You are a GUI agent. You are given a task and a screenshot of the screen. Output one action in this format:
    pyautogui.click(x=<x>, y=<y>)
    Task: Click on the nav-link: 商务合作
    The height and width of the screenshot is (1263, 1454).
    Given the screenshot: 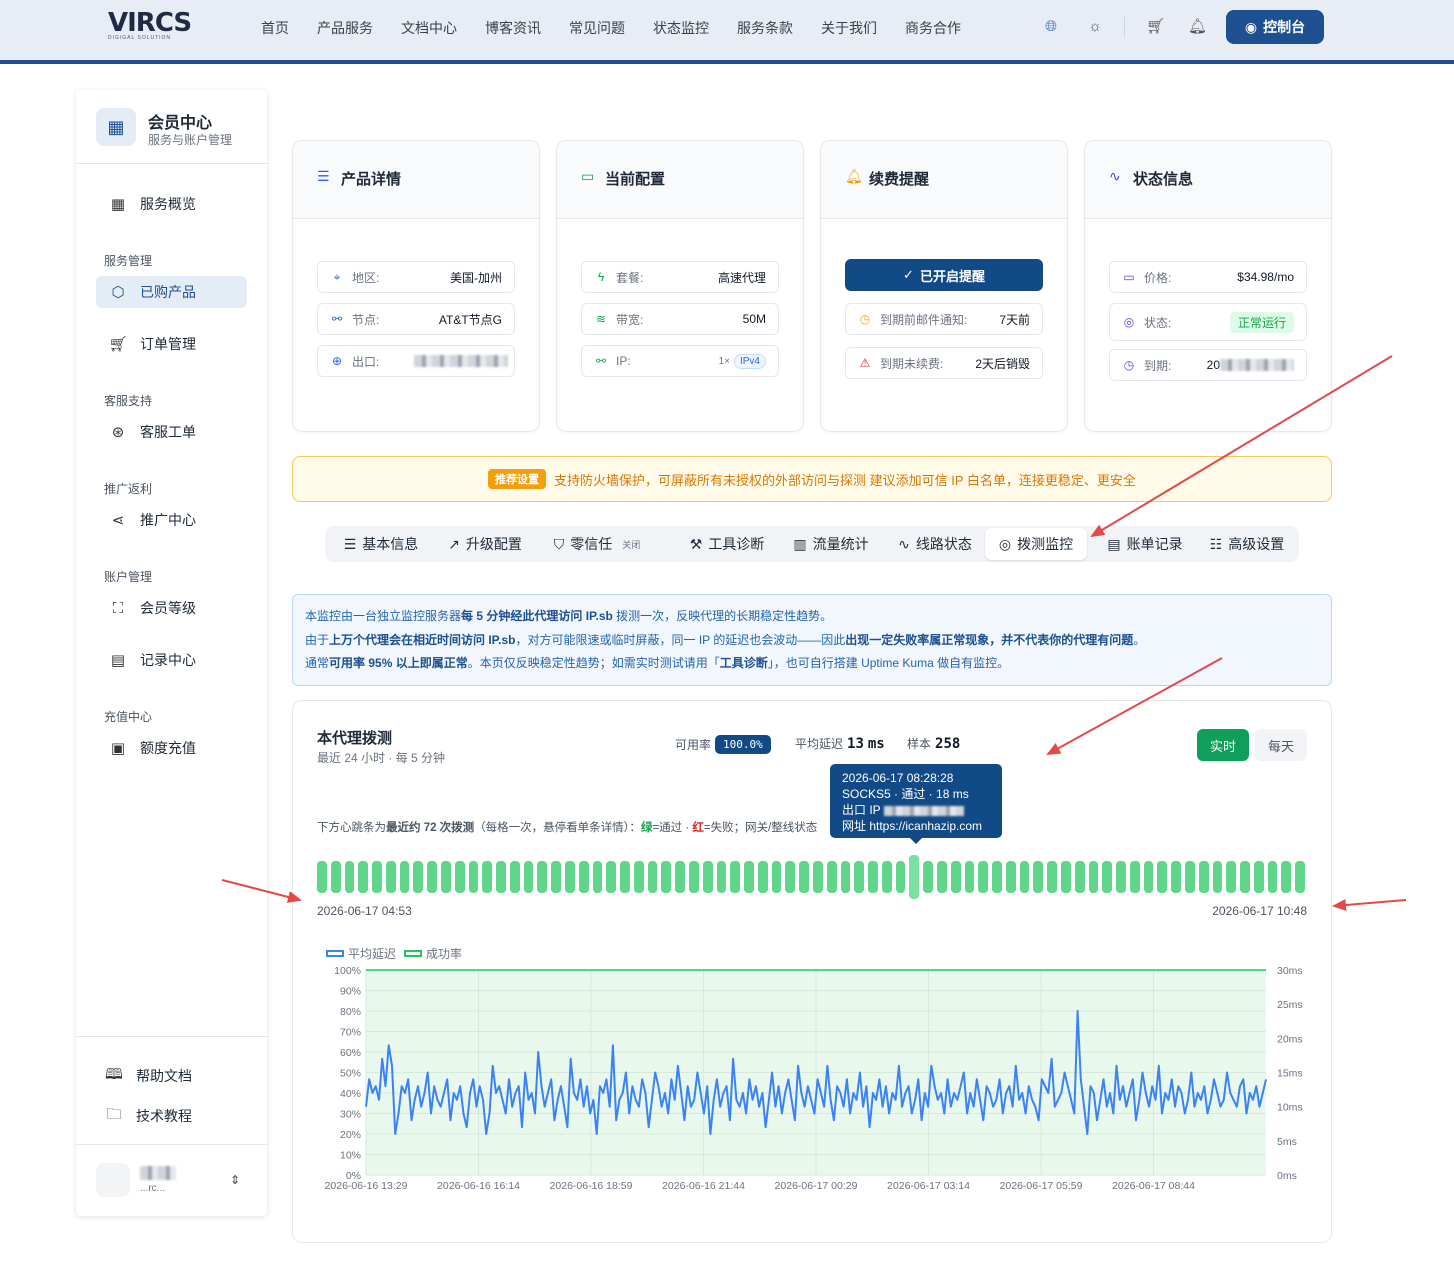 What is the action you would take?
    pyautogui.click(x=933, y=28)
    